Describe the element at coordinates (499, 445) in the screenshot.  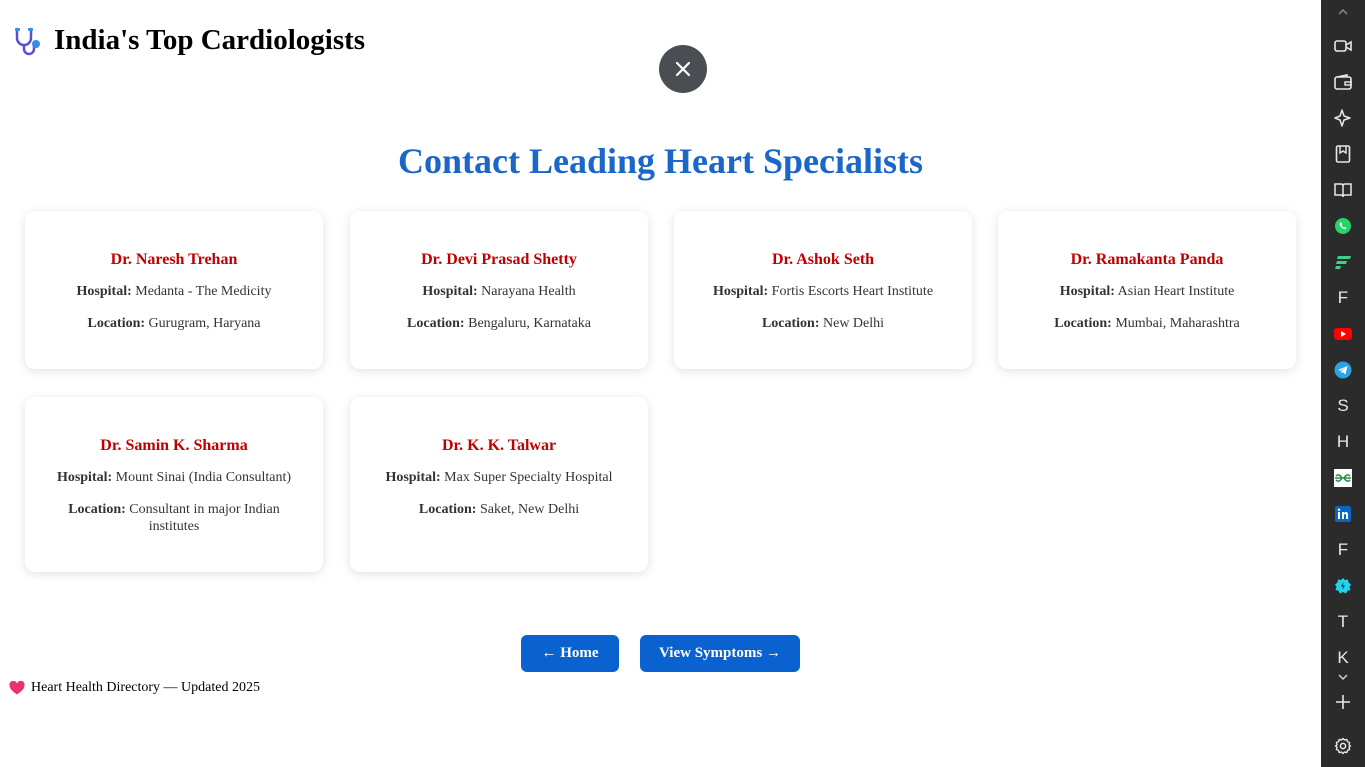
I see `doctor-name: Dr. K. K. Talwar` at that location.